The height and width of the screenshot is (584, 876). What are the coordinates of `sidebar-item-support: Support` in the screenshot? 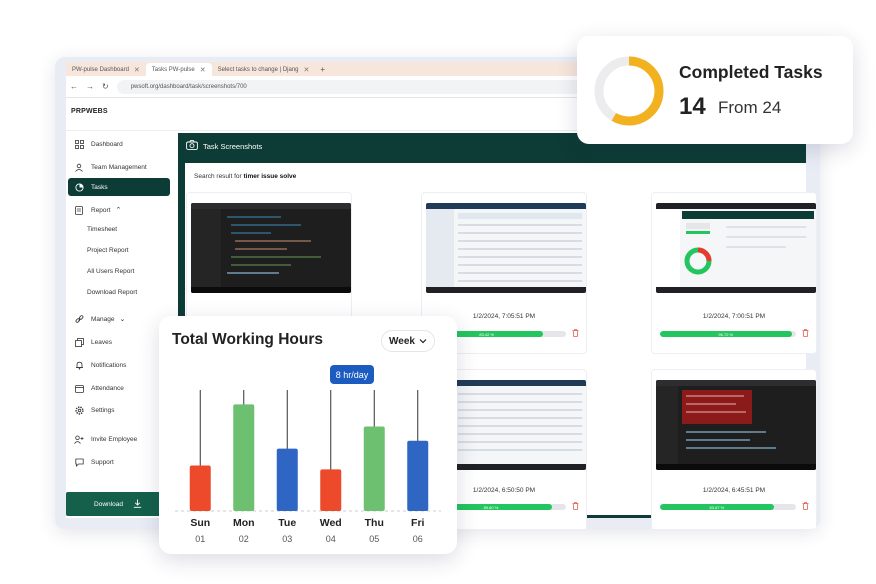 It's located at (119, 462).